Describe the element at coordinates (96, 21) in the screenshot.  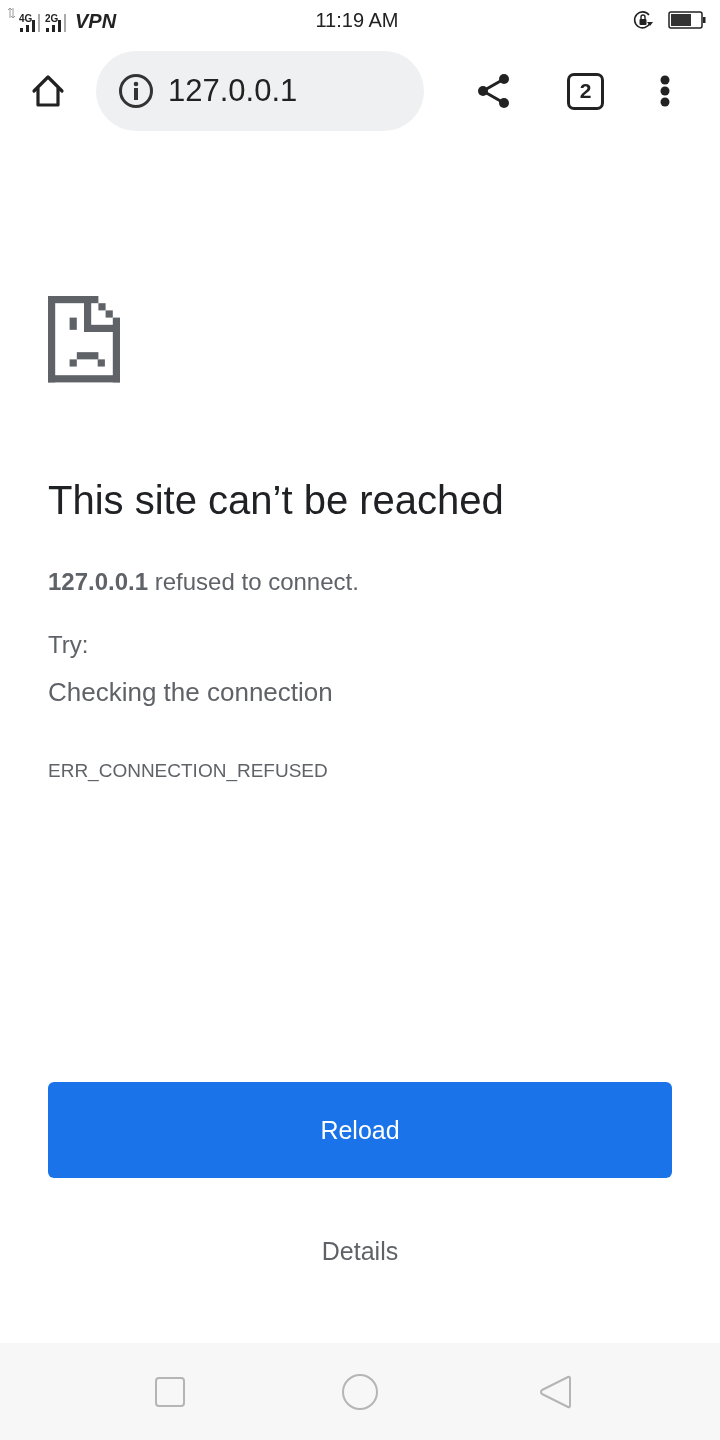
I see `vpn-label: VPN` at that location.